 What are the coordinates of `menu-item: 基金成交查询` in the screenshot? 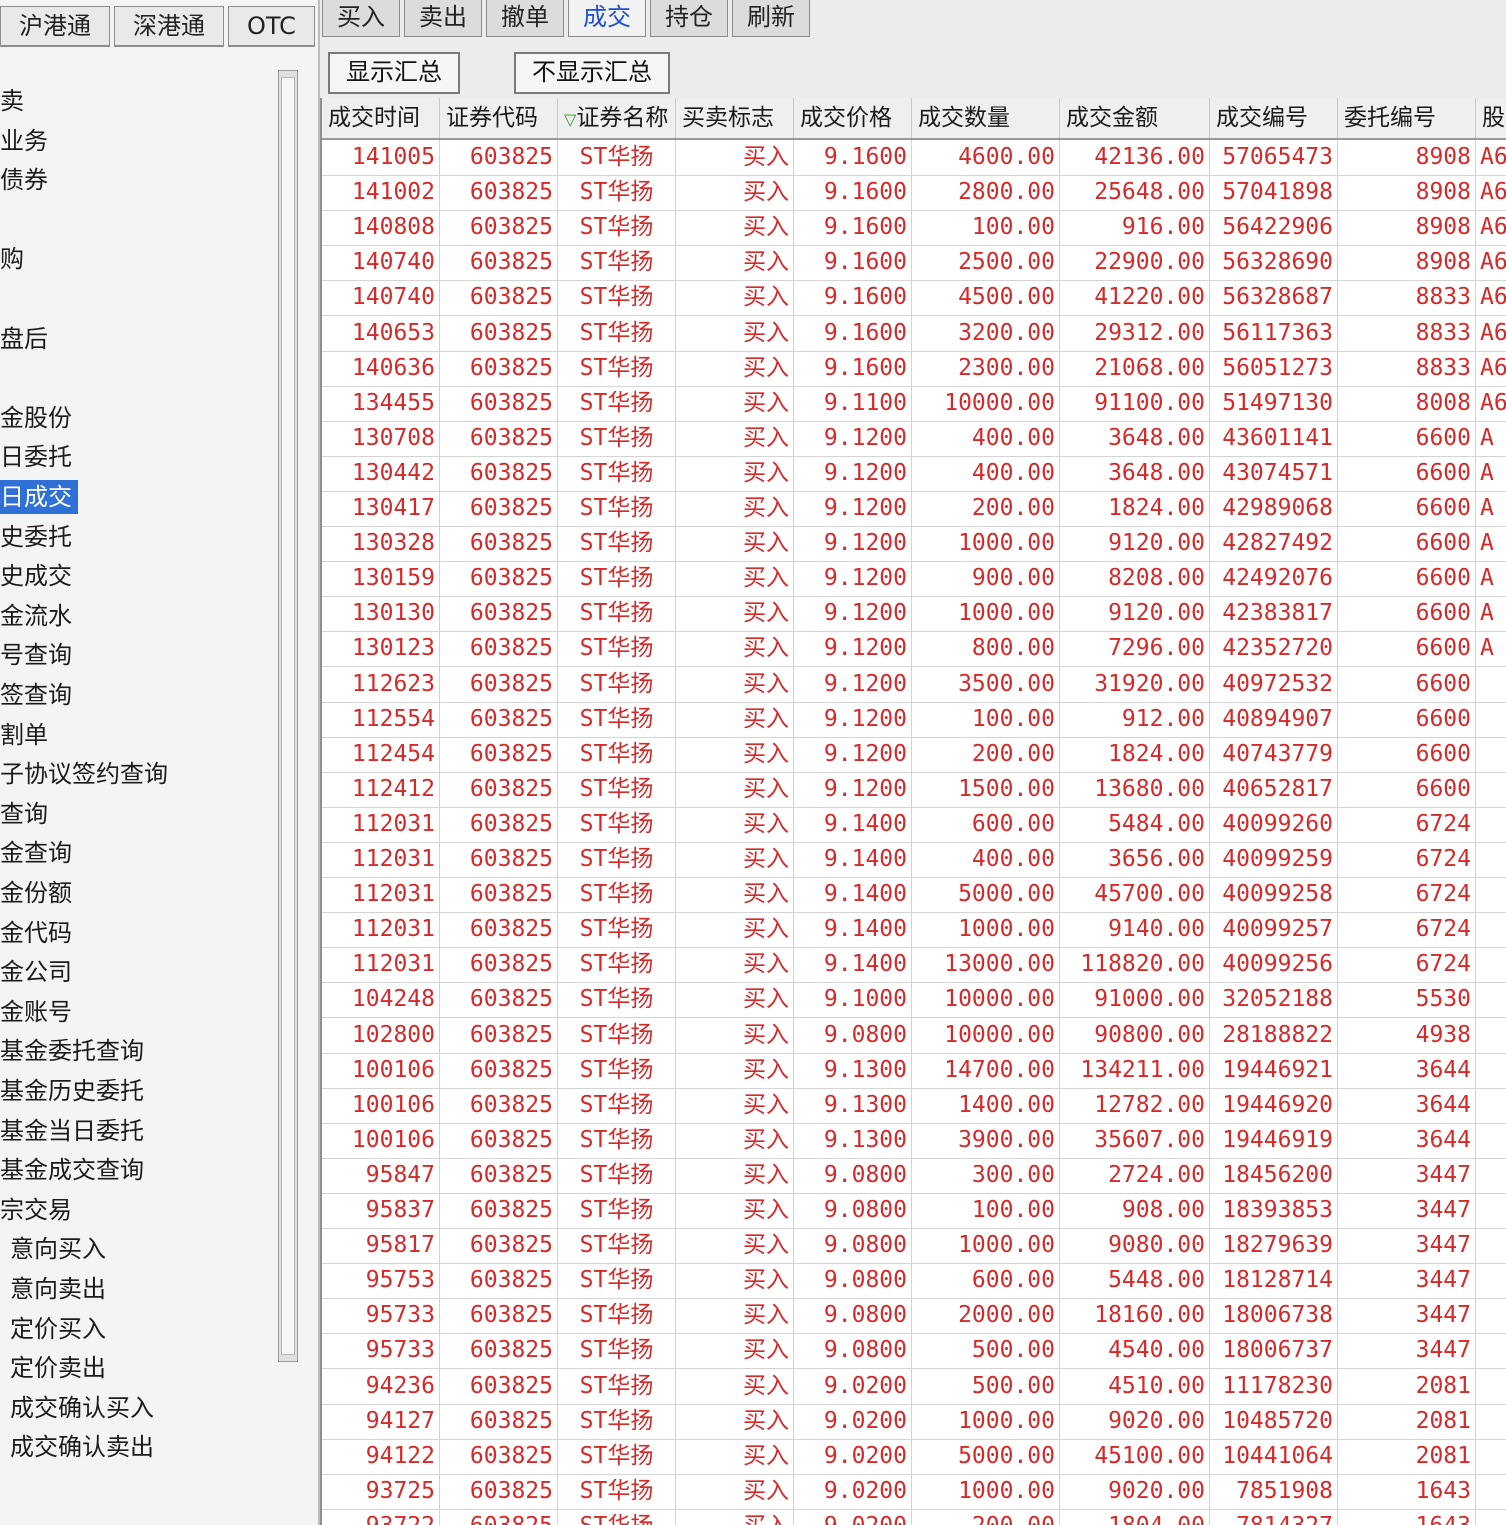 It's located at (75, 1170).